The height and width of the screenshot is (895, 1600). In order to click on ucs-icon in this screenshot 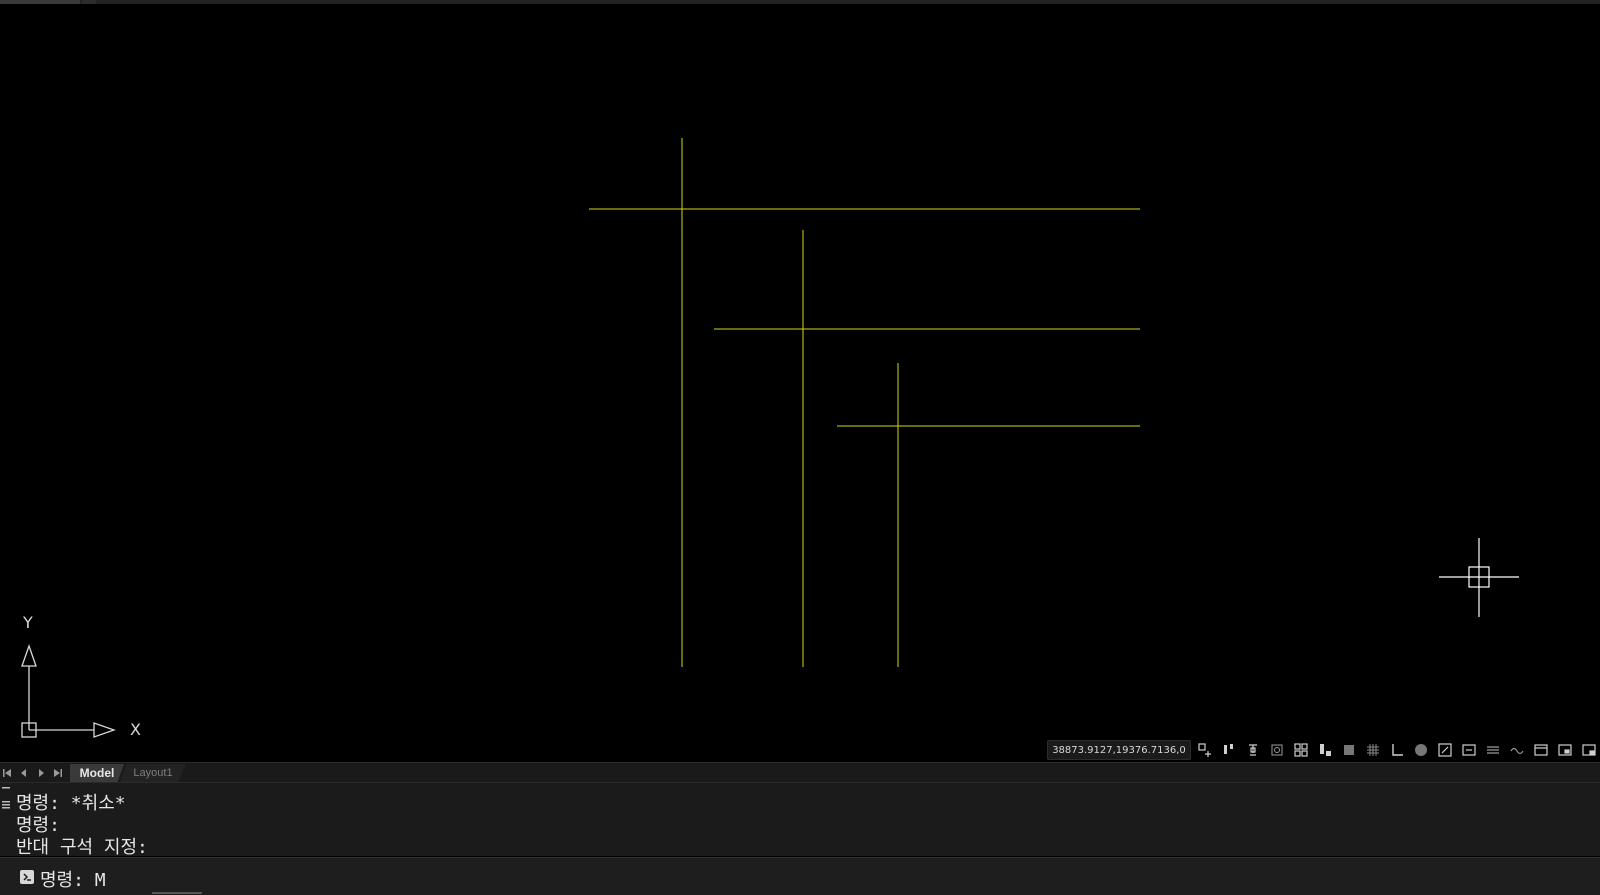, I will do `click(68, 691)`.